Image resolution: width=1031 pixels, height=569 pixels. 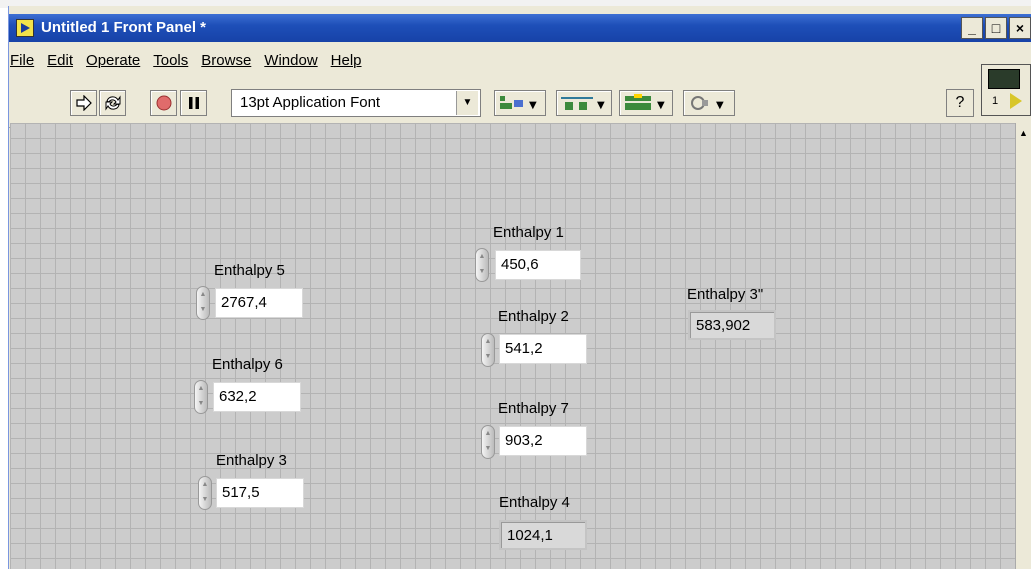 I want to click on resize-objects-button: ▼, so click(x=646, y=103).